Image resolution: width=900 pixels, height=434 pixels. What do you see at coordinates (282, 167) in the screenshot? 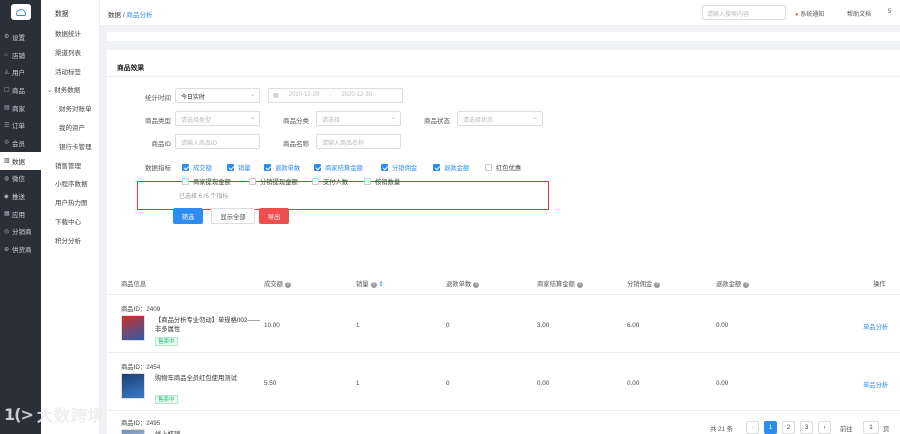
I see `metric-checkbox: 退款单数` at bounding box center [282, 167].